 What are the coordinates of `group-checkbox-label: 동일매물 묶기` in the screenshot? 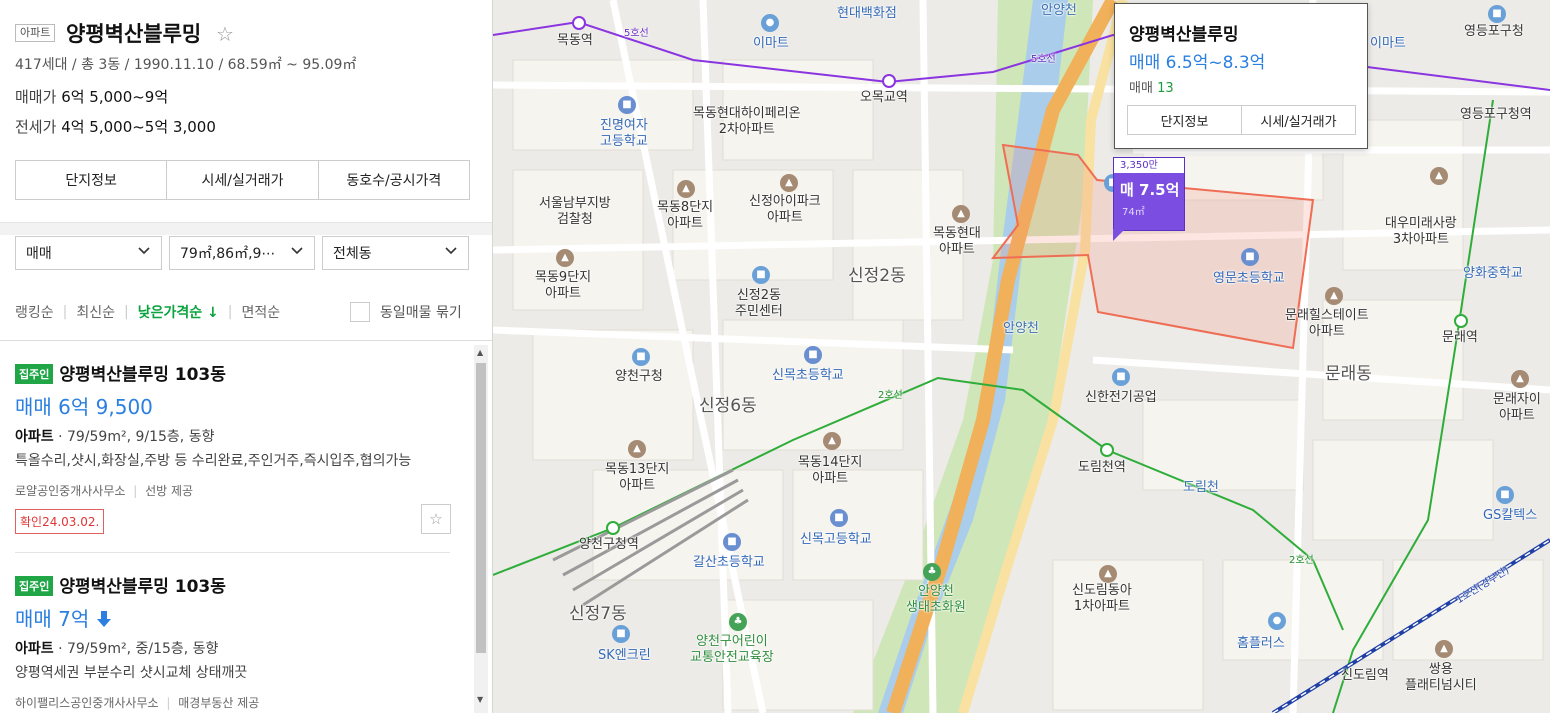 It's located at (421, 313).